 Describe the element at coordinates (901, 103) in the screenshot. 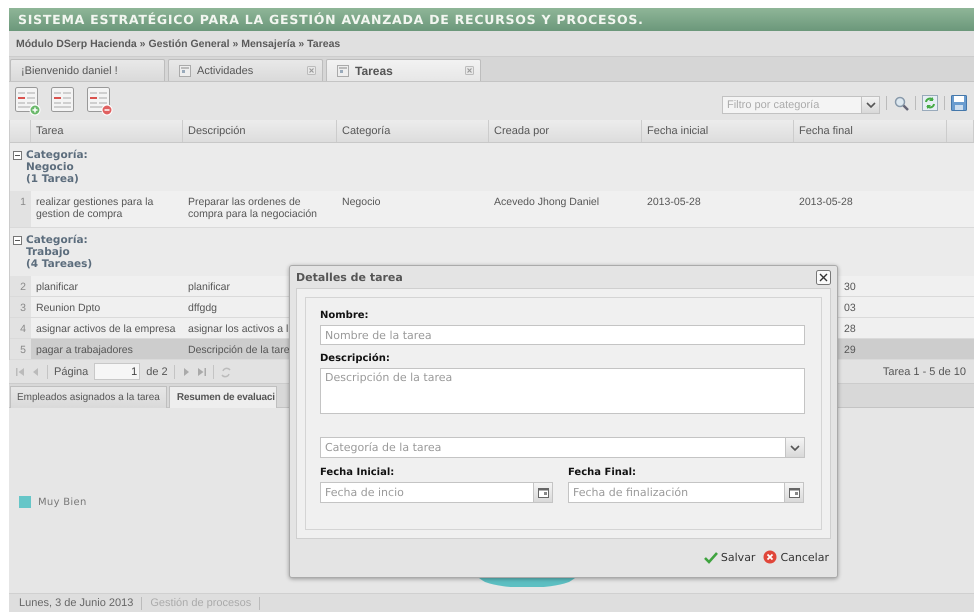

I see `search-icon` at that location.